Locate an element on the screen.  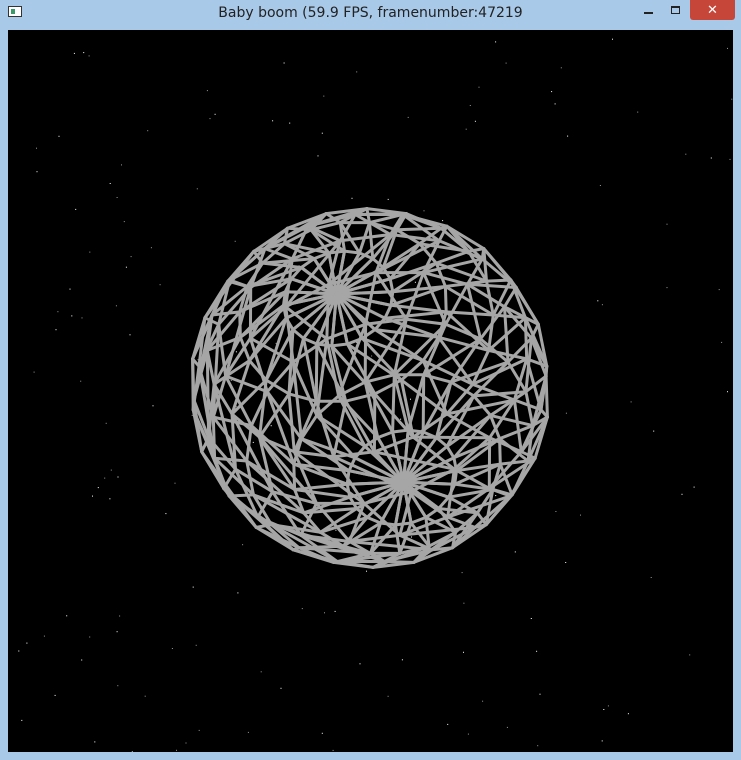
maximize-icon is located at coordinates (675, 10).